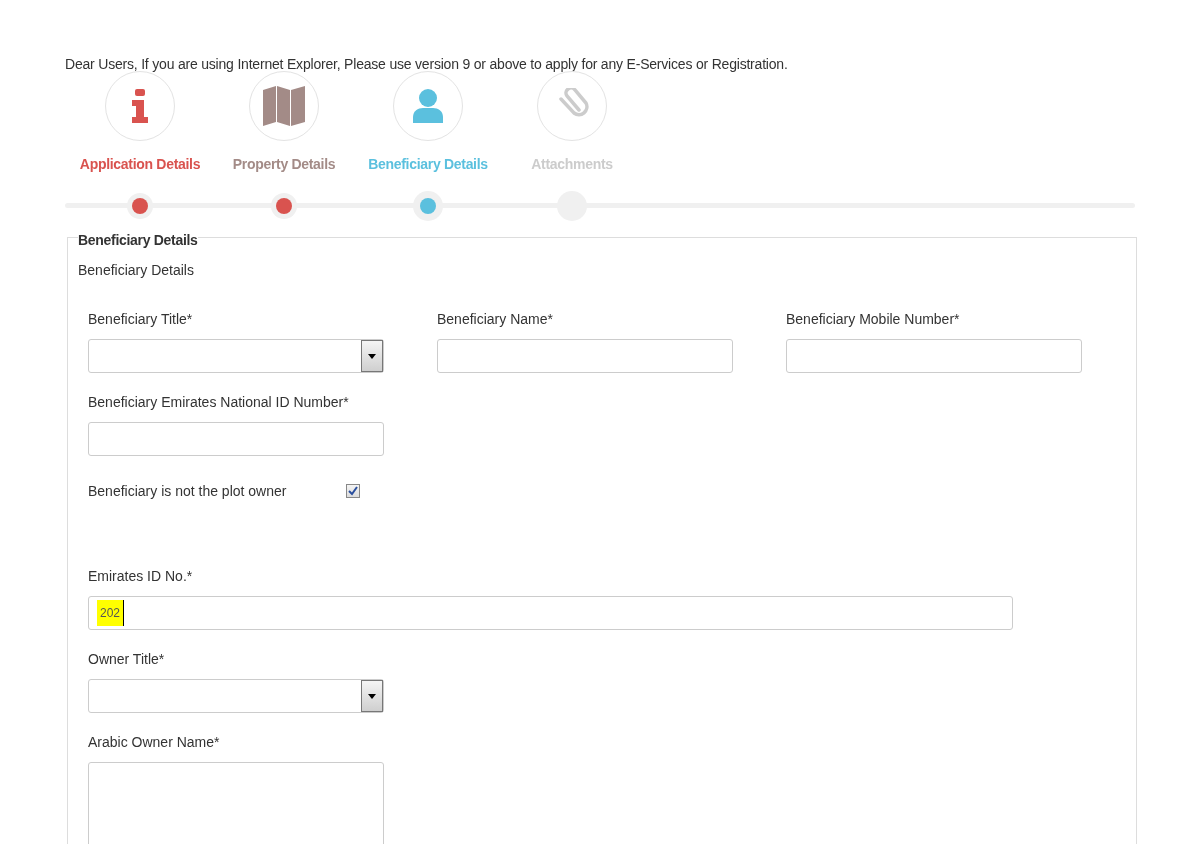 This screenshot has width=1199, height=844. What do you see at coordinates (236, 803) in the screenshot?
I see `textarea-field` at bounding box center [236, 803].